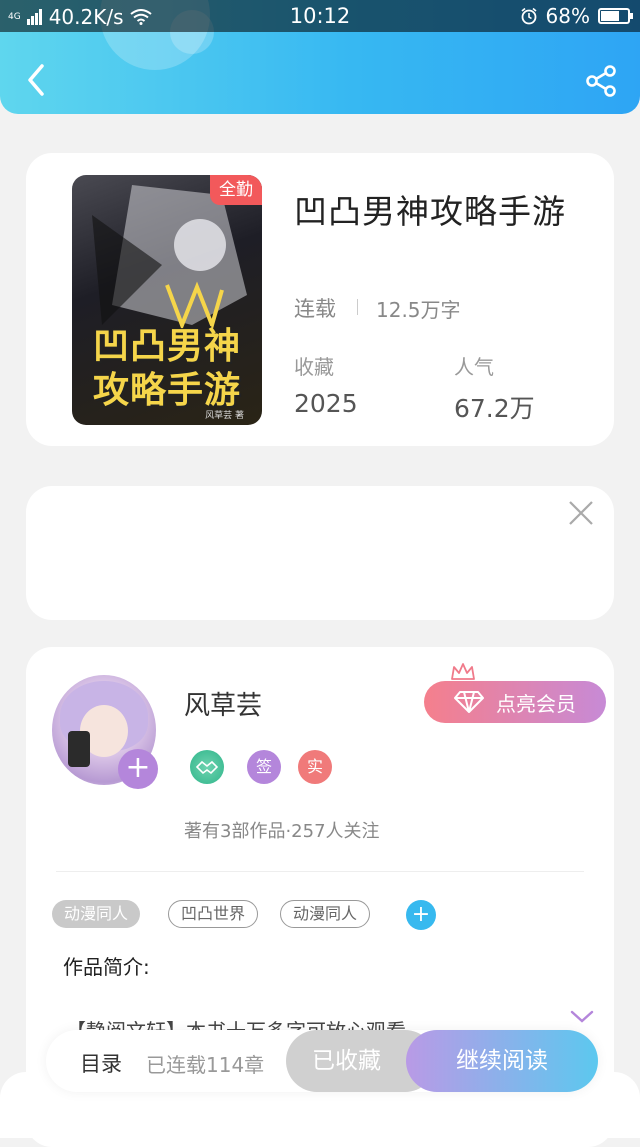 This screenshot has height=1147, width=640. I want to click on continue-reading-button: 继续阅读, so click(502, 1061).